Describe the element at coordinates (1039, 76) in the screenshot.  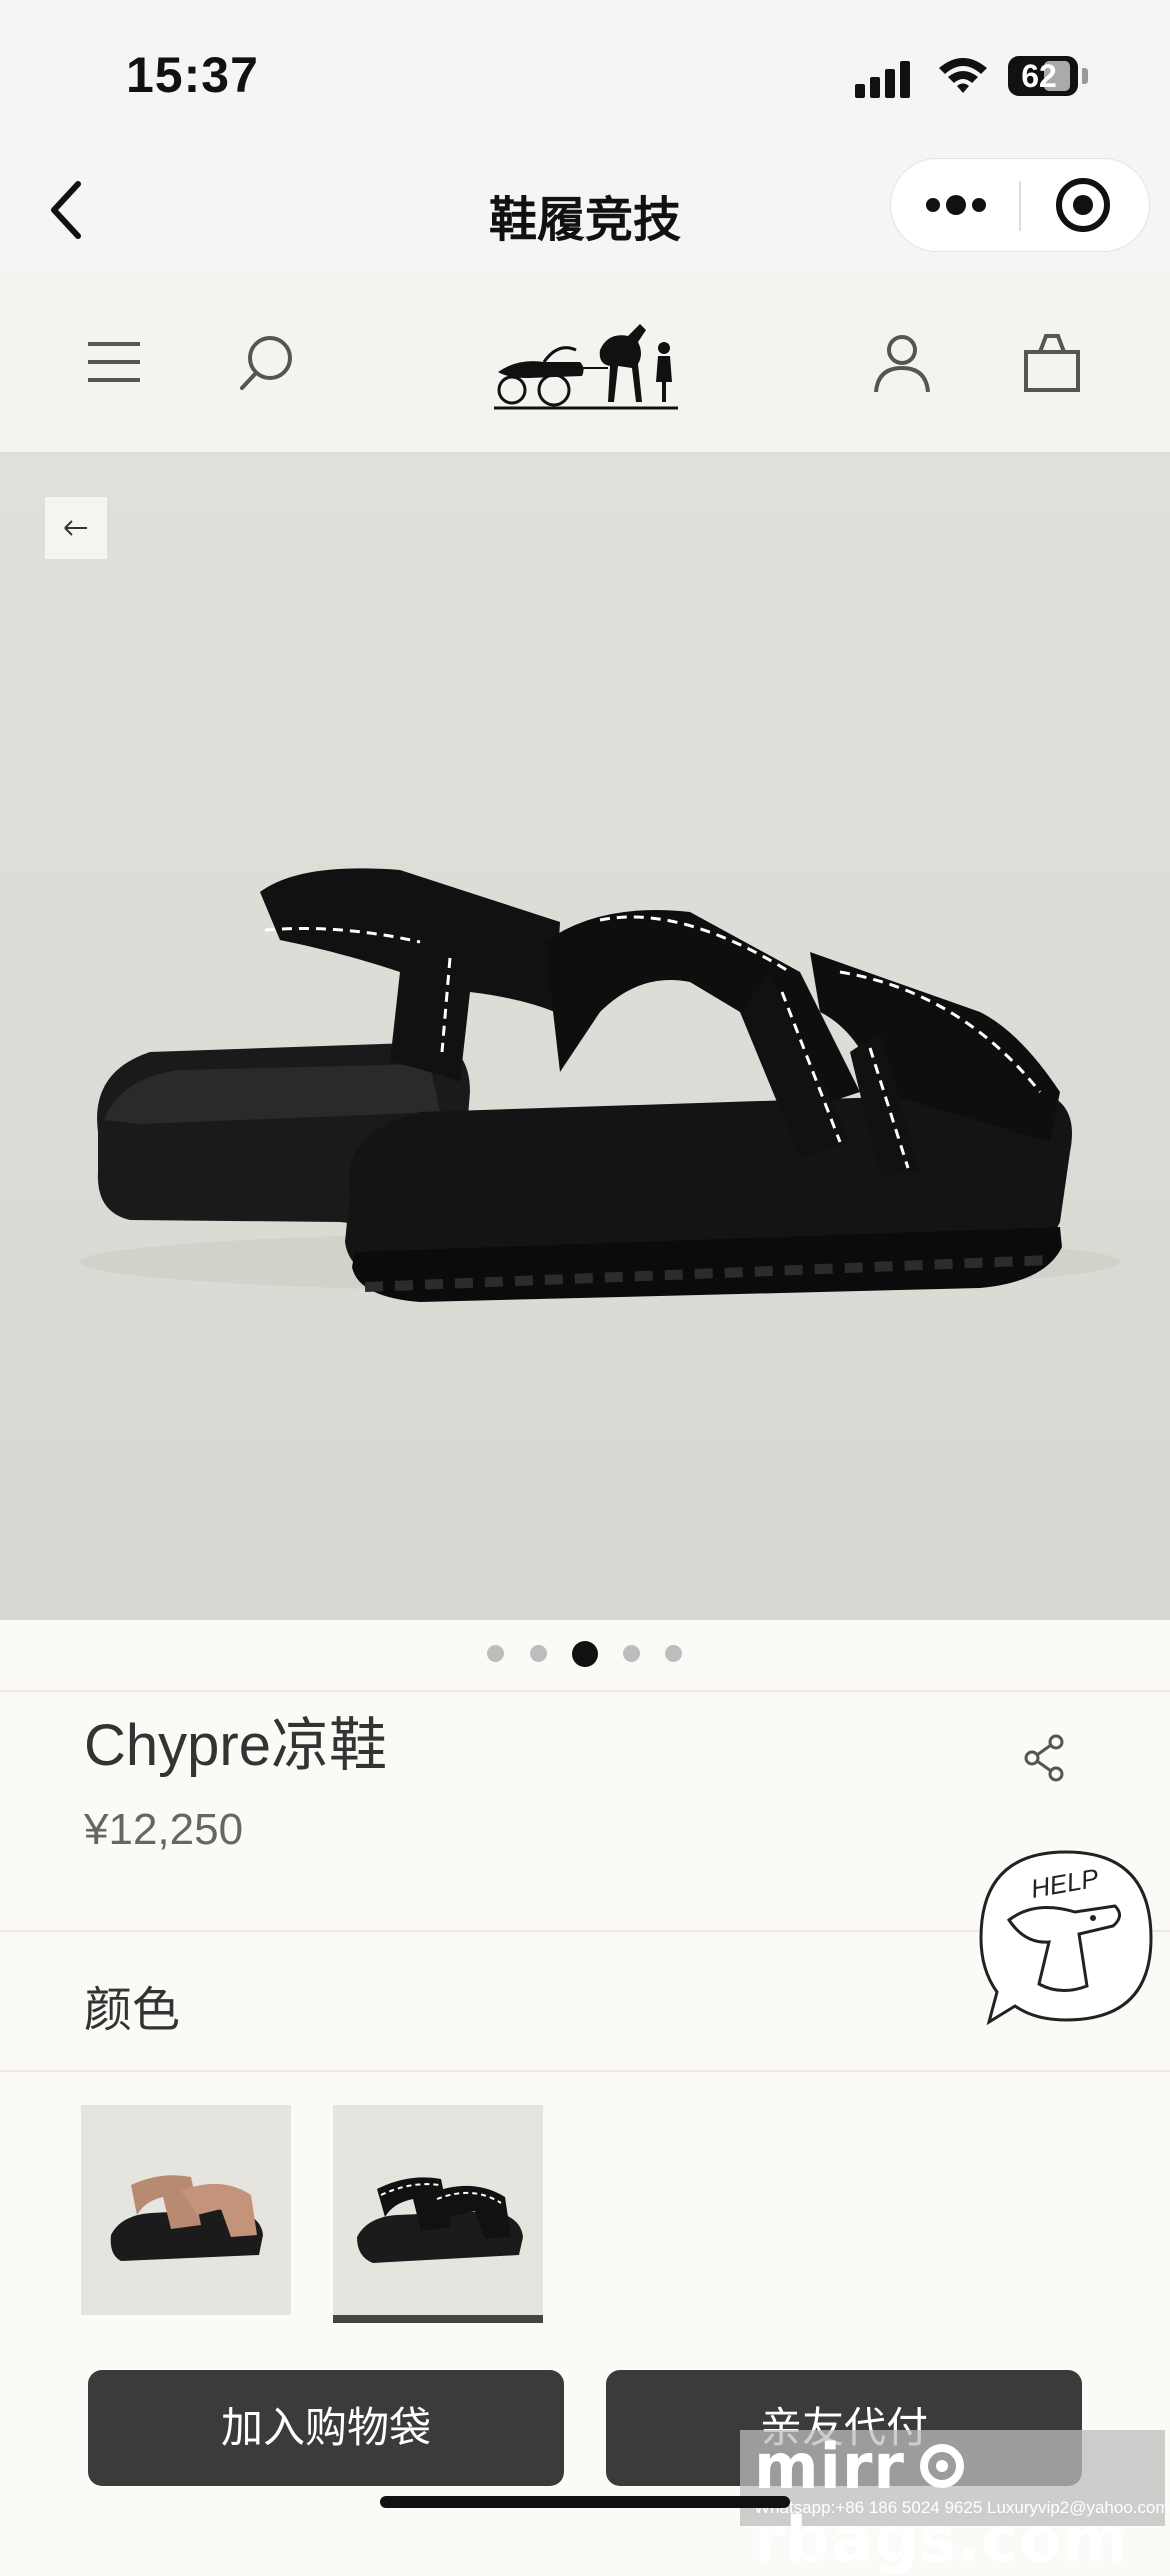
I see `battery-level: 62` at that location.